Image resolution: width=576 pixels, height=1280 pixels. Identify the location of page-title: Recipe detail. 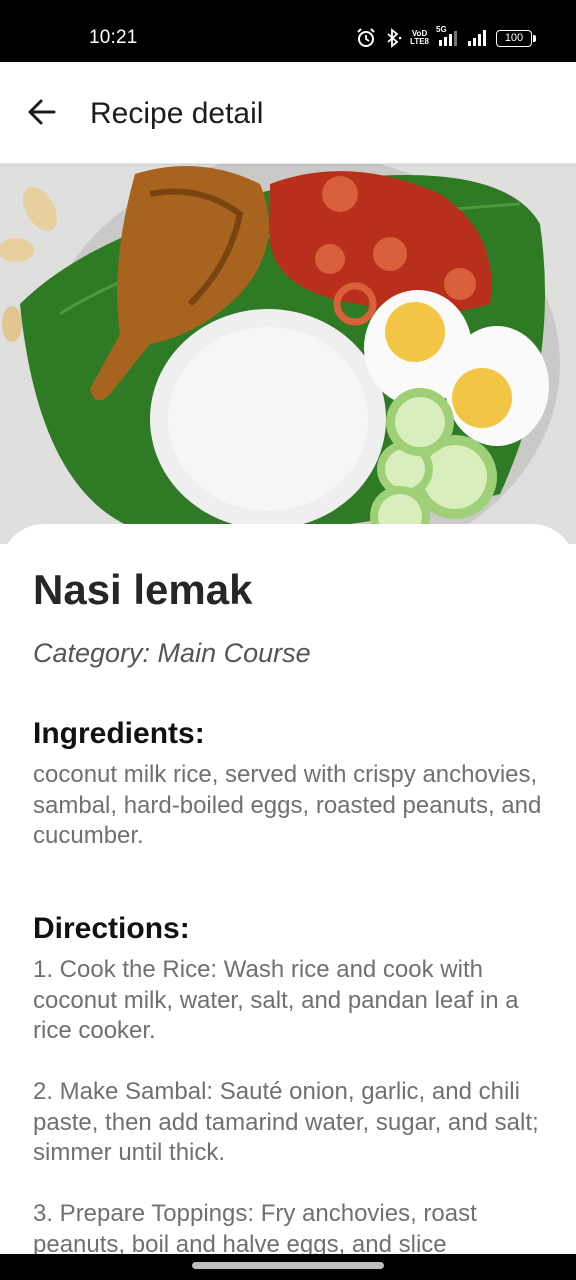
(177, 113).